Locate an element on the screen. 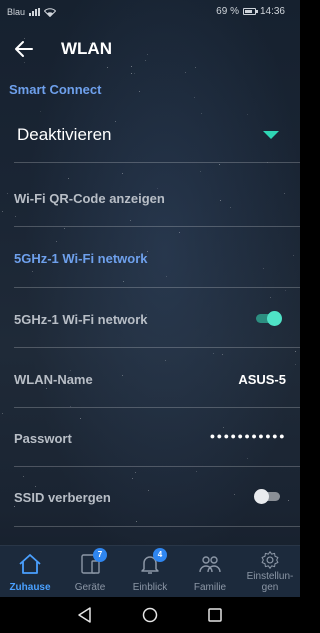 The image size is (320, 633). wifi-status-icon is located at coordinates (50, 12).